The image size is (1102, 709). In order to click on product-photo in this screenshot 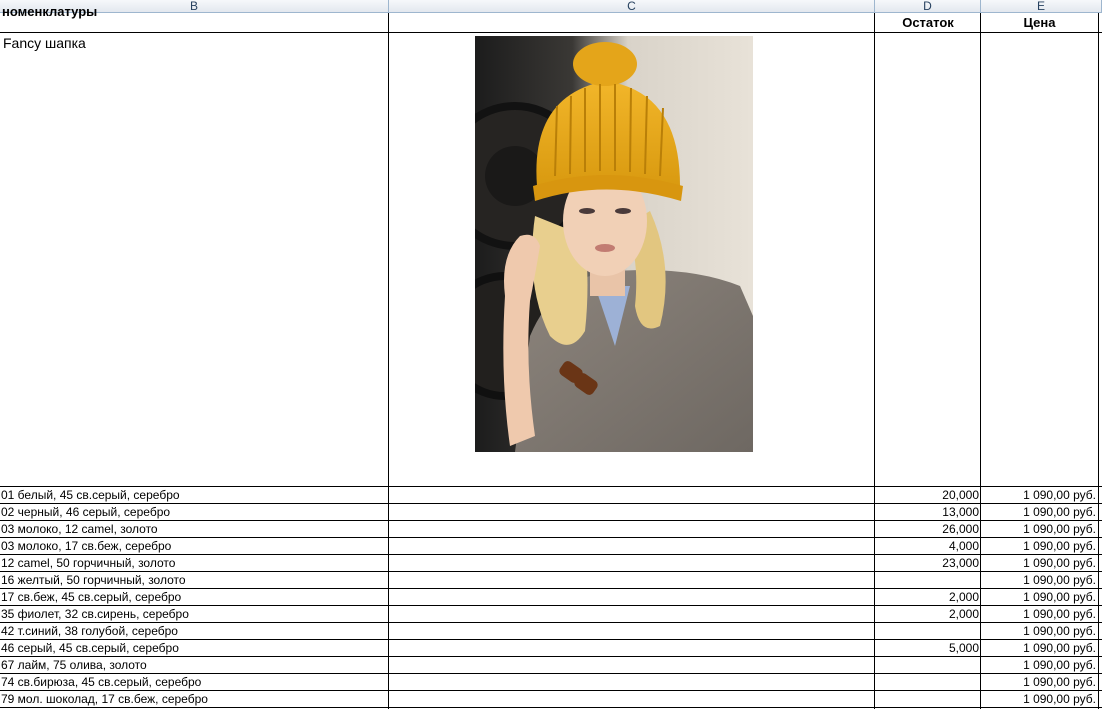, I will do `click(614, 244)`.